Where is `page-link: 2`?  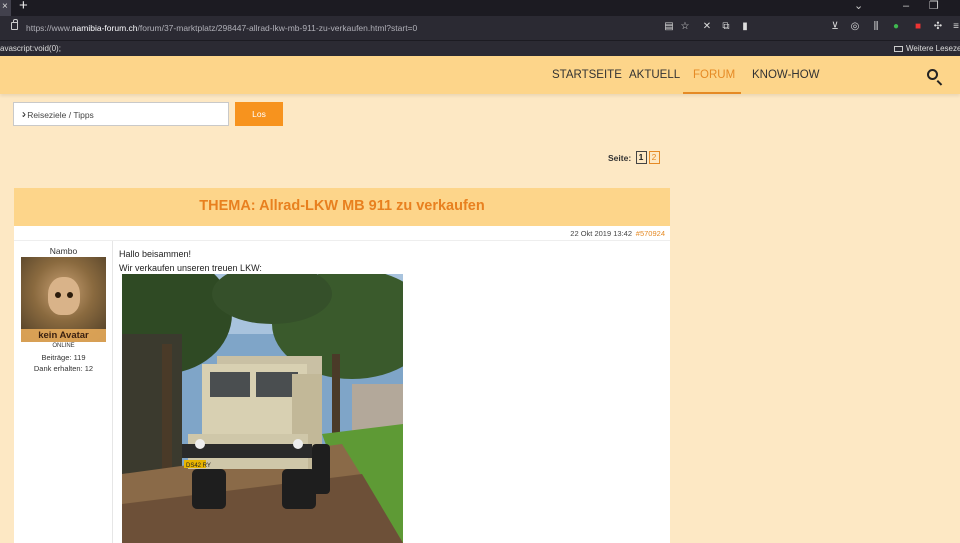 page-link: 2 is located at coordinates (654, 157).